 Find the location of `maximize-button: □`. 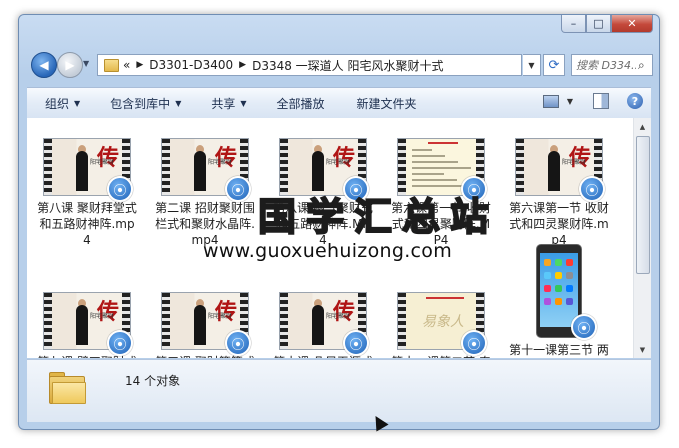

maximize-button: □ is located at coordinates (598, 24).